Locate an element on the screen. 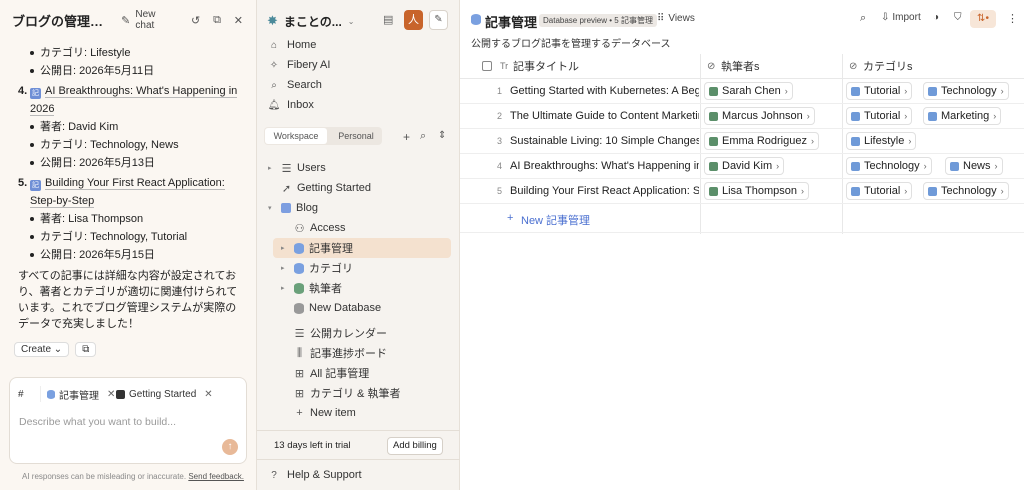  tree-label: Access is located at coordinates (328, 228).